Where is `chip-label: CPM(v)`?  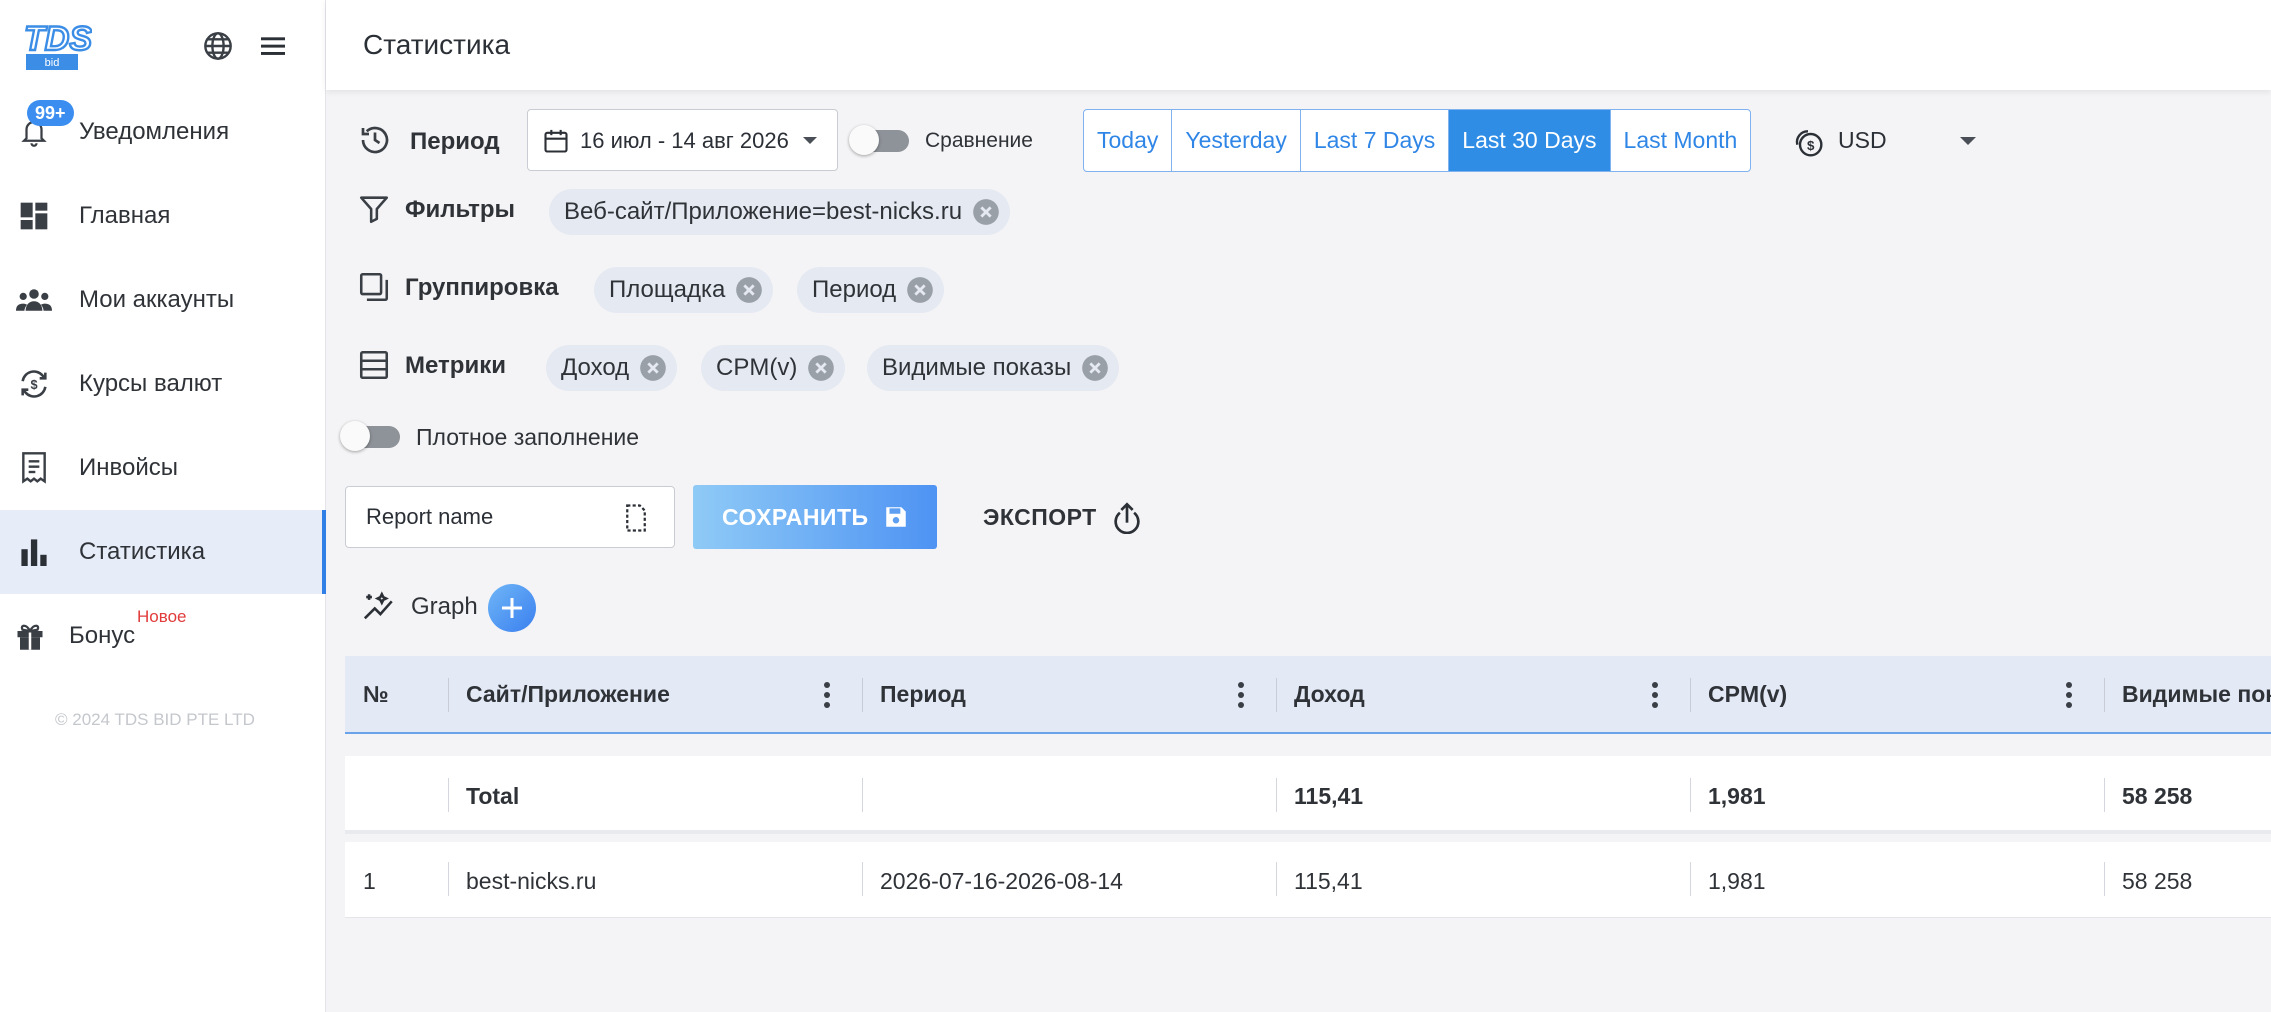 chip-label: CPM(v) is located at coordinates (757, 367).